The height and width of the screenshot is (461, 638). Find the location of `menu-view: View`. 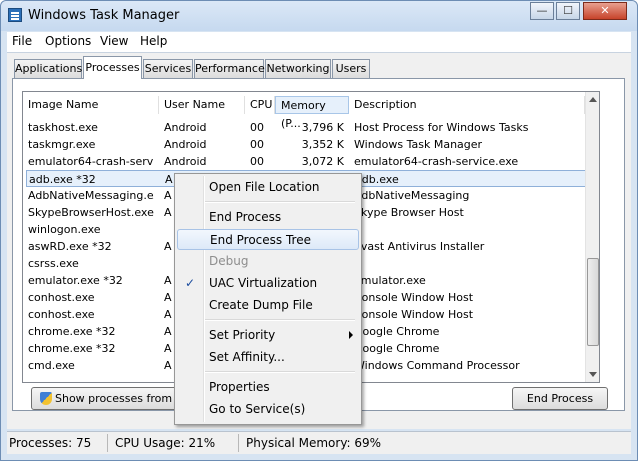

menu-view: View is located at coordinates (114, 41).